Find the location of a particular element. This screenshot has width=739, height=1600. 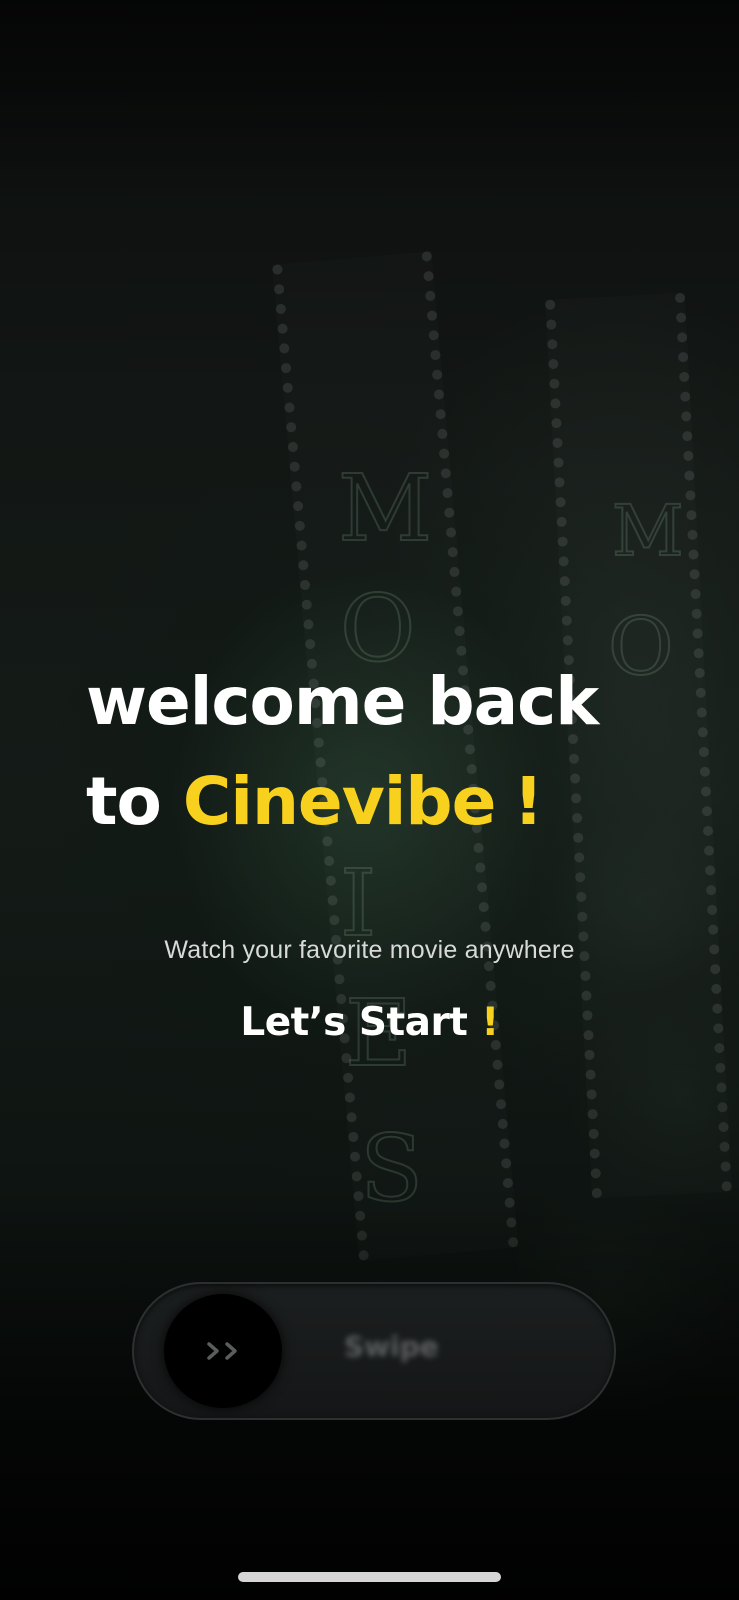

headline-line-2: to Cinevibe! is located at coordinates (386, 802).